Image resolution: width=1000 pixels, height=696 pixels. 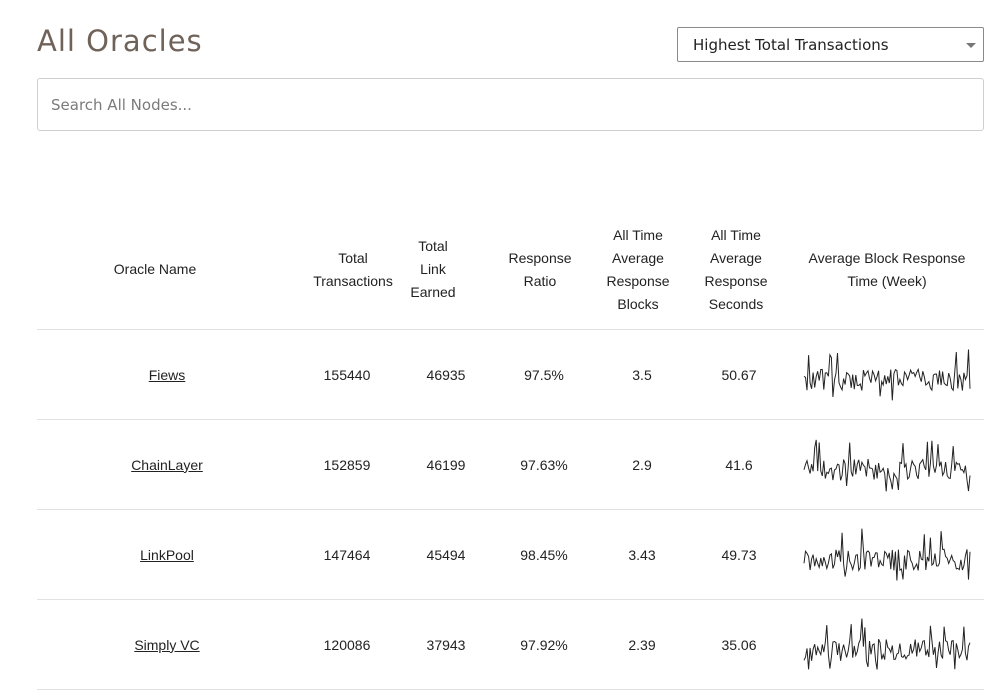 I want to click on header-total-transactions: Total Transactions, so click(x=353, y=269).